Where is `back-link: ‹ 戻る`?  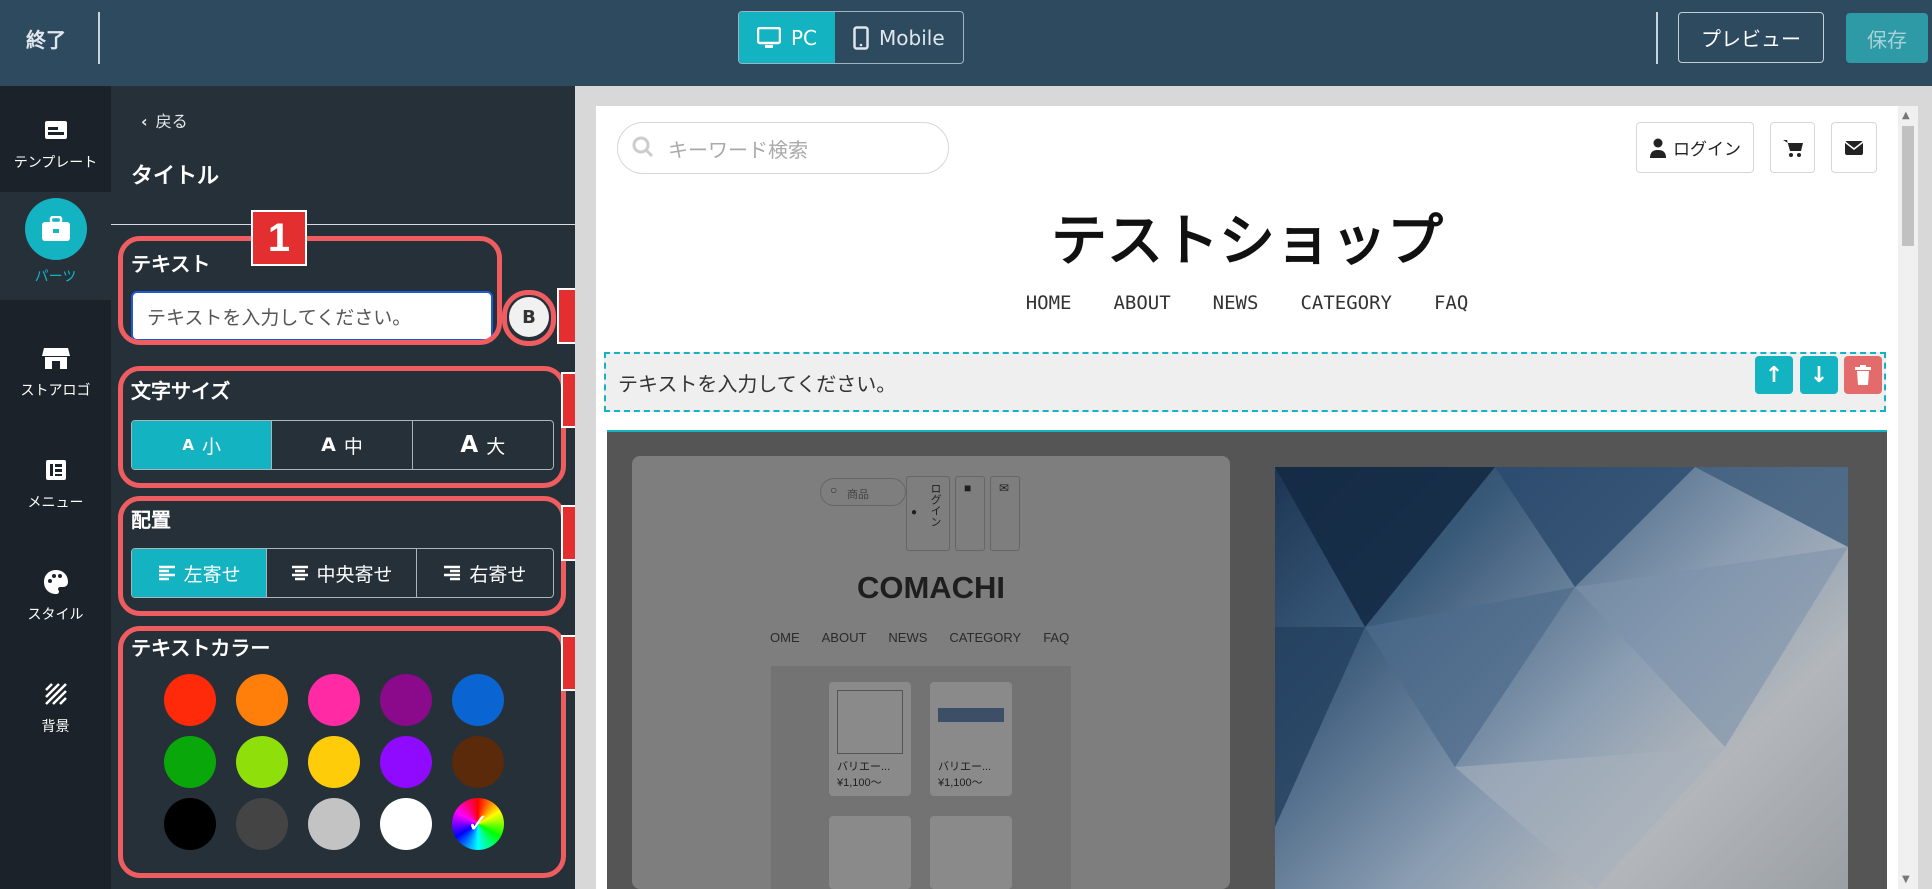
back-link: ‹ 戻る is located at coordinates (164, 120).